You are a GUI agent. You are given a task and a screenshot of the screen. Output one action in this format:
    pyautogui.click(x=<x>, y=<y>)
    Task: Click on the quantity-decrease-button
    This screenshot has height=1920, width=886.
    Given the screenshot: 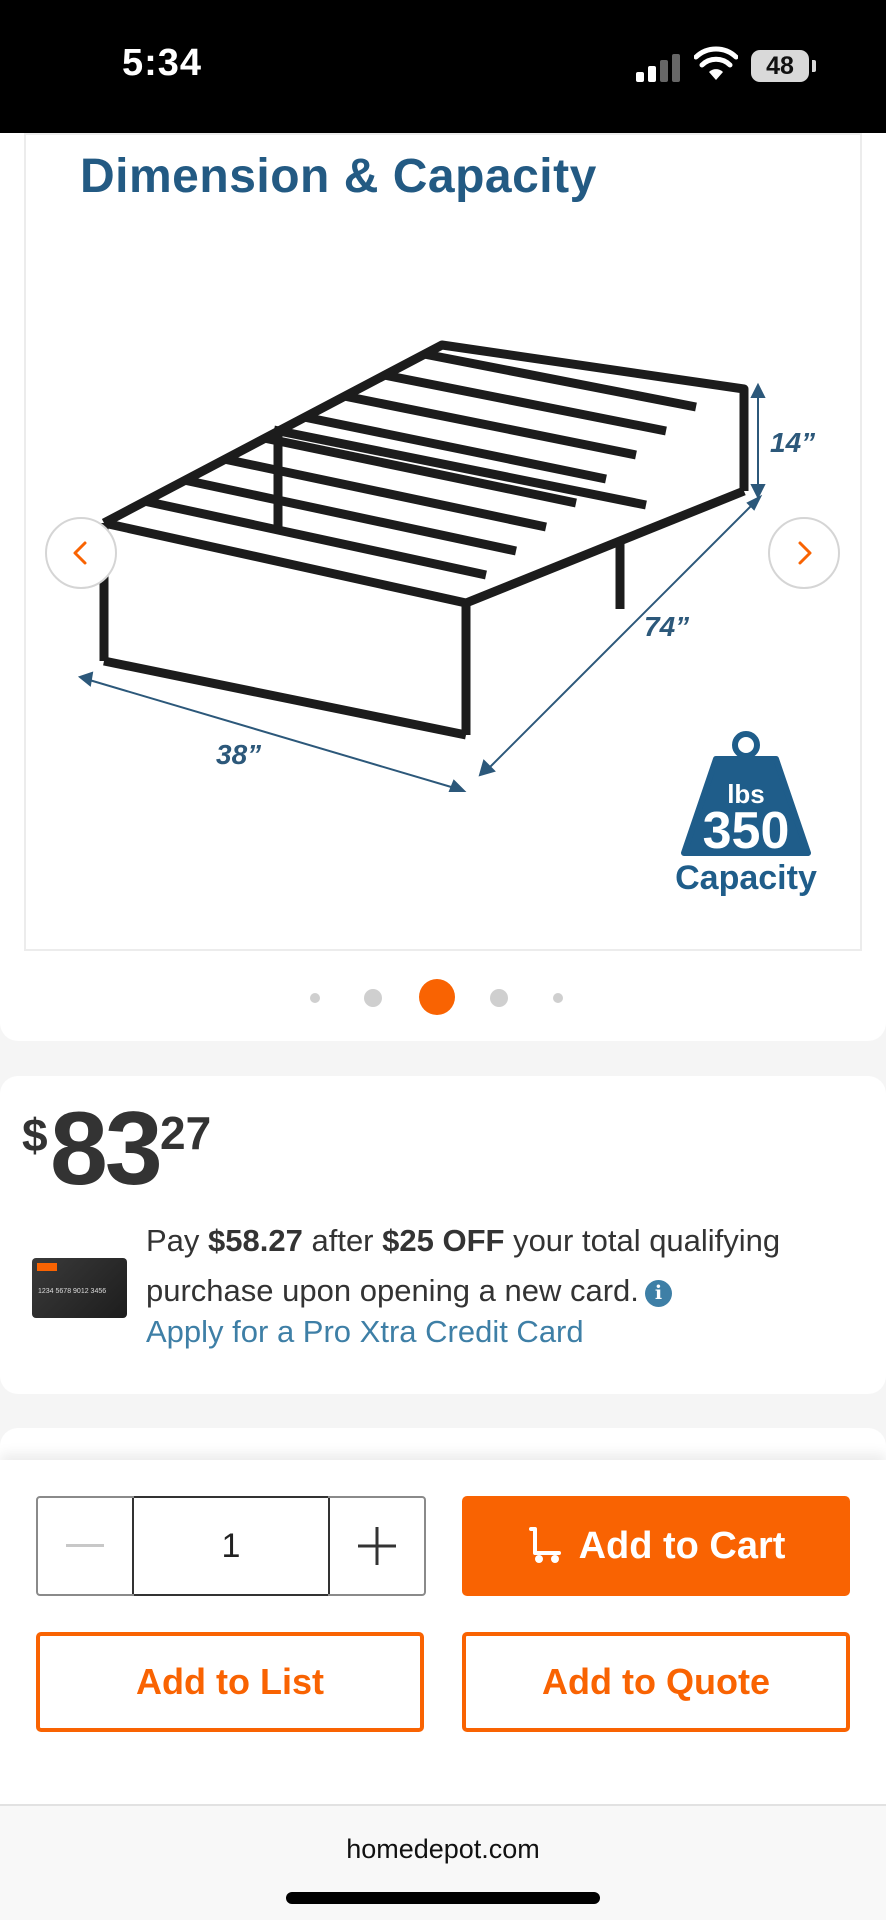 What is the action you would take?
    pyautogui.click(x=86, y=1546)
    